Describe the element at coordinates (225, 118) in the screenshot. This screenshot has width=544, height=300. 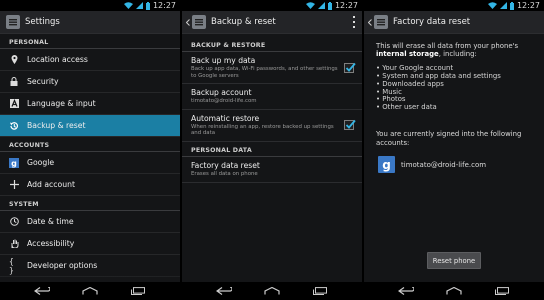
I see `pref-title: Automatic restore` at that location.